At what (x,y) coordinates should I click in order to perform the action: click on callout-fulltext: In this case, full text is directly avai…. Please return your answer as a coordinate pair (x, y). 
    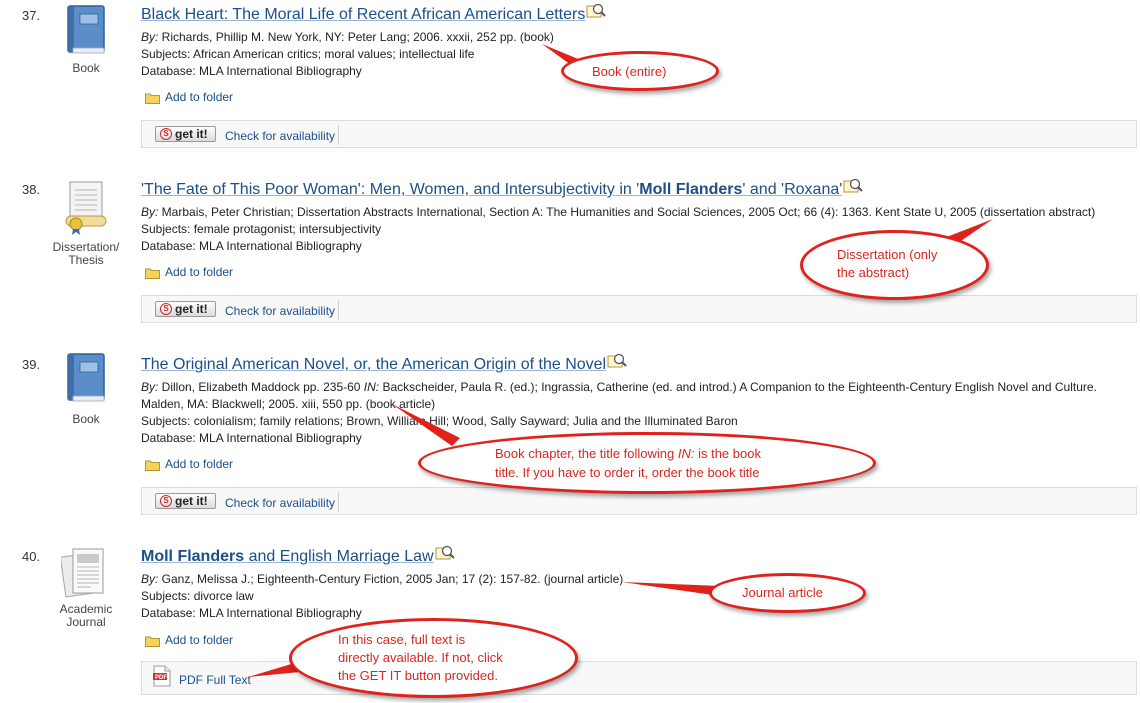
    Looking at the image, I should click on (433, 658).